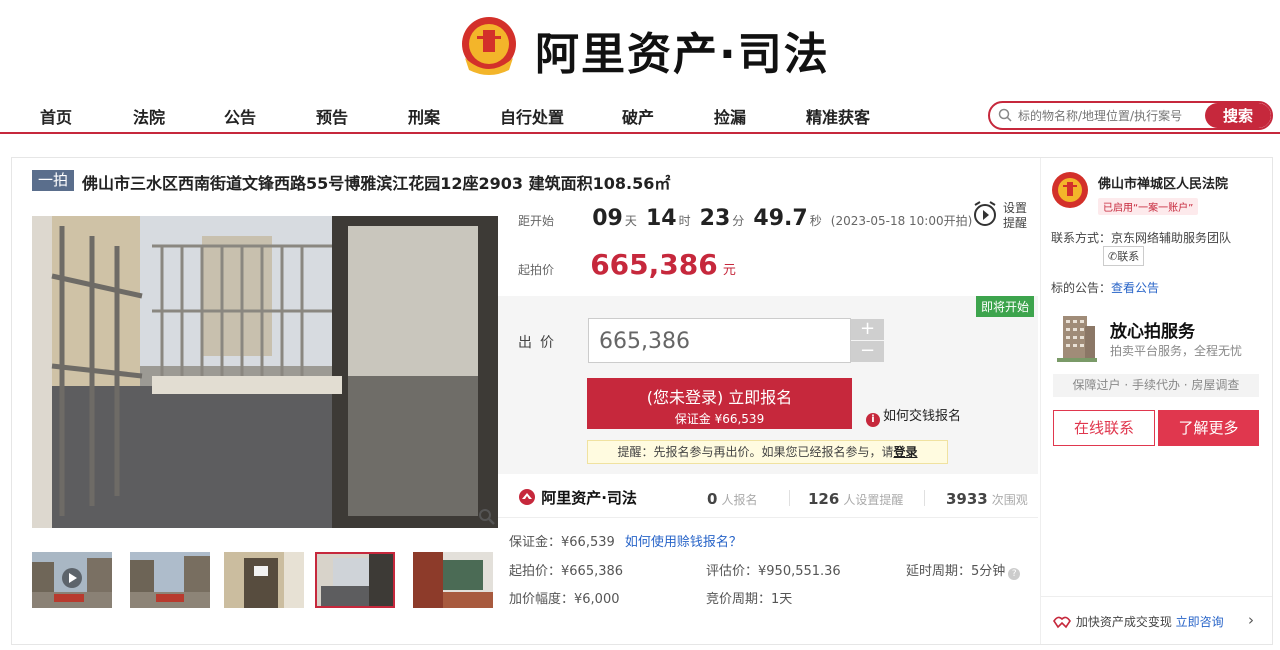 The width and height of the screenshot is (1280, 650). I want to click on signup-count: 0 人报名, so click(732, 498).